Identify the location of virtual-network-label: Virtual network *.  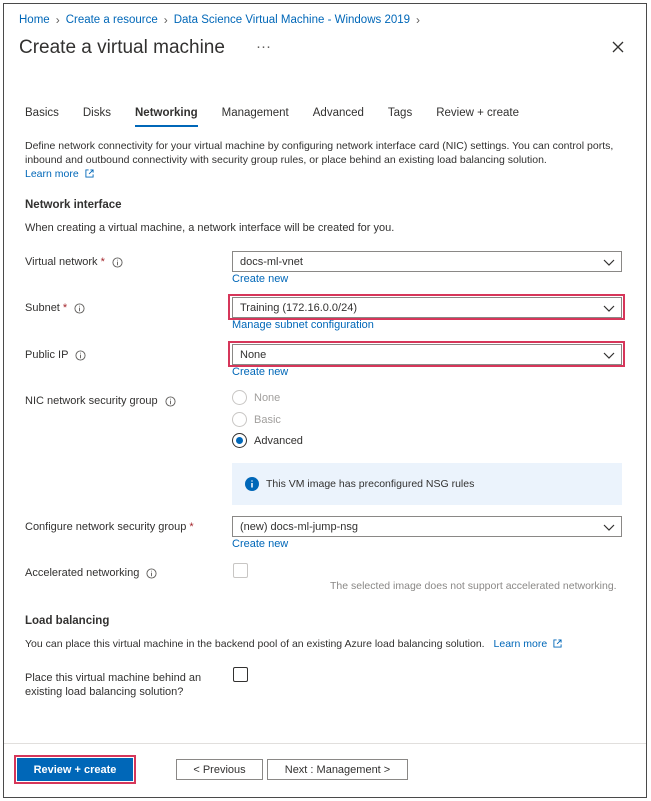
(74, 262).